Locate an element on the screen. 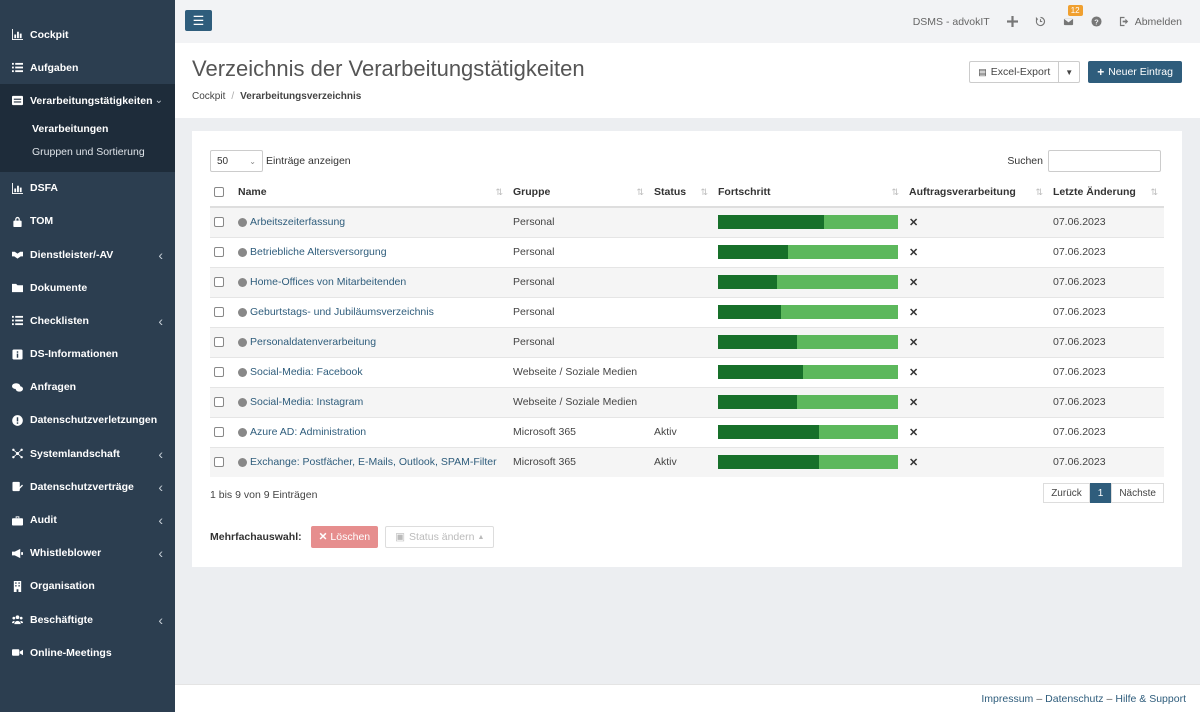 The width and height of the screenshot is (1200, 712). sidebar-item-audit: Audit ‹ is located at coordinates (87, 519).